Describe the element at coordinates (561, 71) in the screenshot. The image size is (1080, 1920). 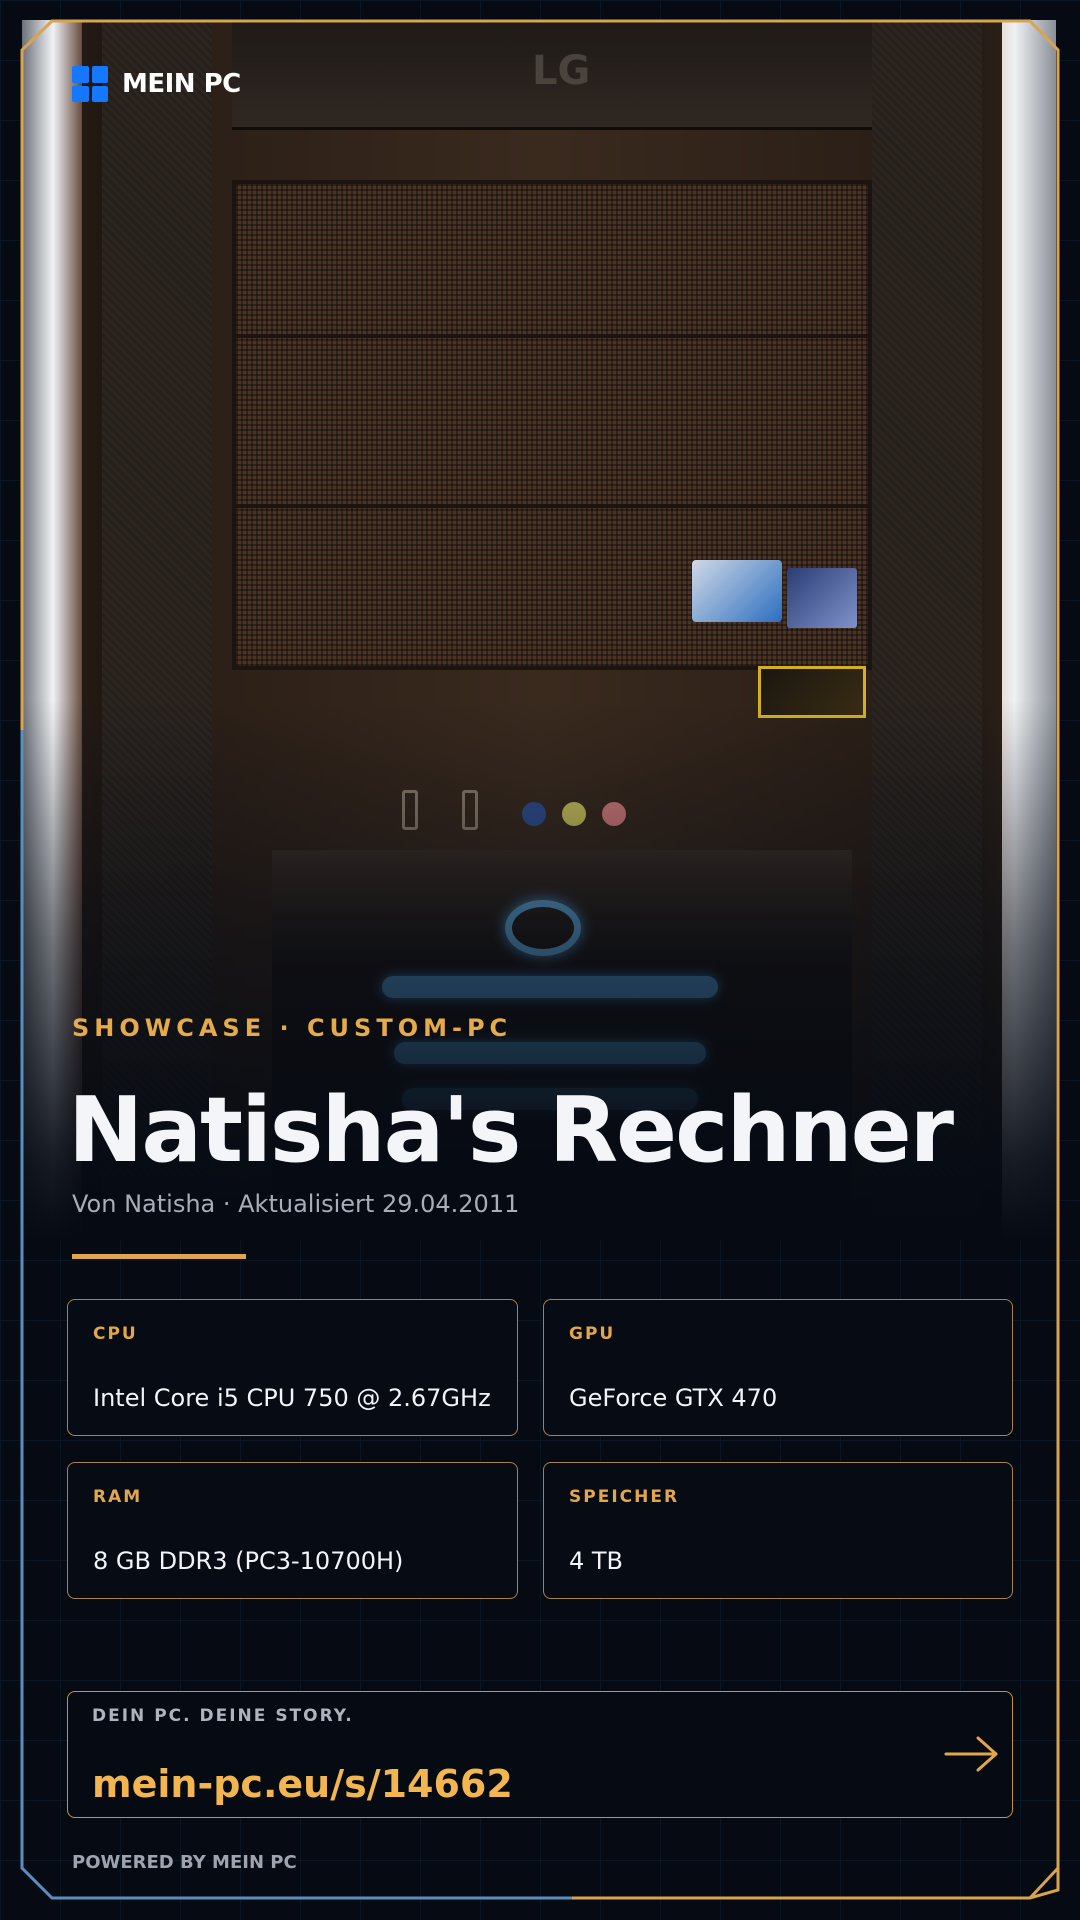
I see `drive-brand-logo: LG` at that location.